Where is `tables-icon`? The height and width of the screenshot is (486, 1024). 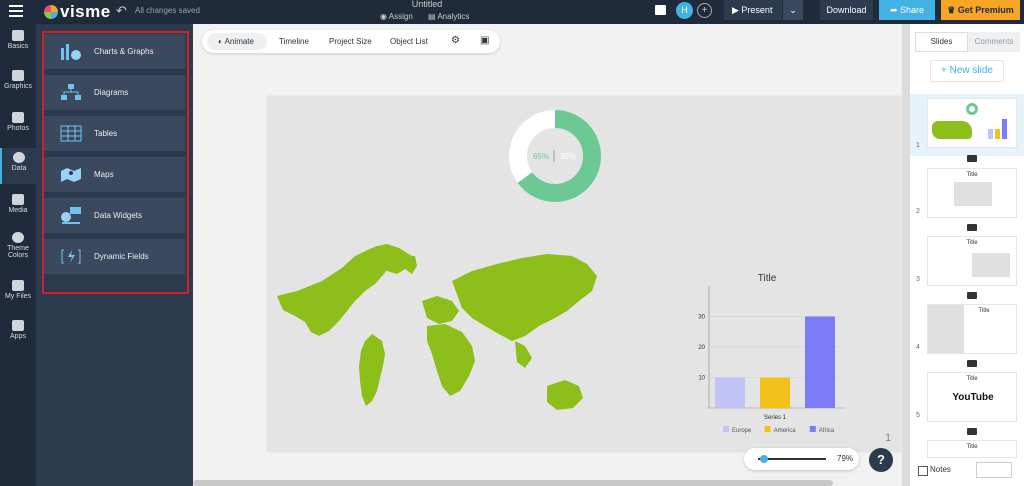
tables-icon is located at coordinates (71, 133).